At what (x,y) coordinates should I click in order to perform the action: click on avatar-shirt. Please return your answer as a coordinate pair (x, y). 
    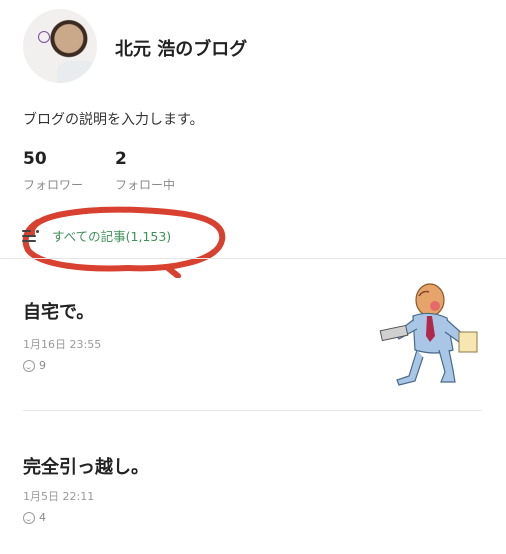
    Looking at the image, I should click on (77, 72).